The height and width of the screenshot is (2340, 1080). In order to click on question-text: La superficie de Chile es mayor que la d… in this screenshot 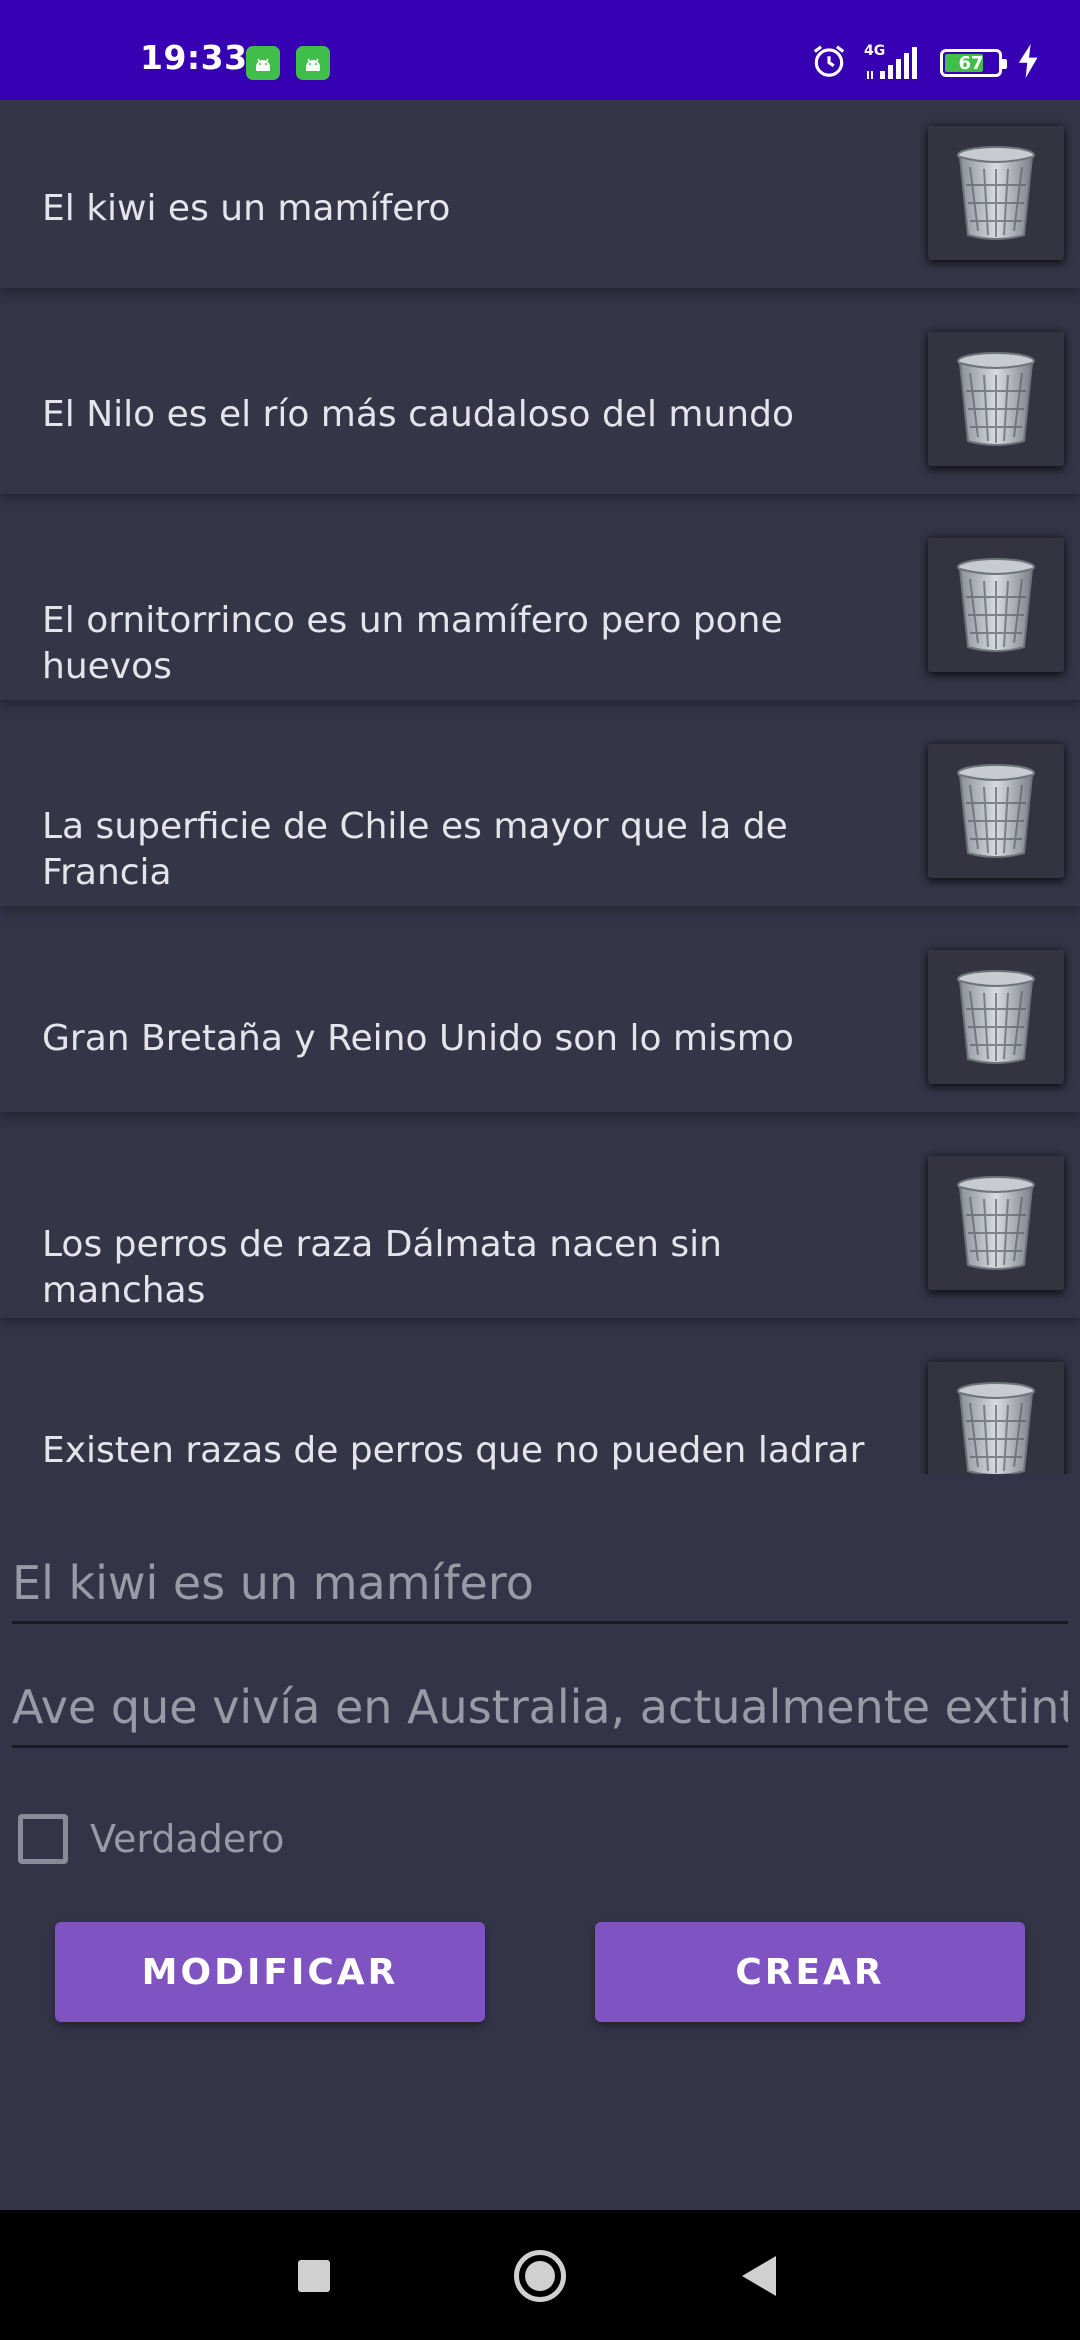, I will do `click(415, 849)`.